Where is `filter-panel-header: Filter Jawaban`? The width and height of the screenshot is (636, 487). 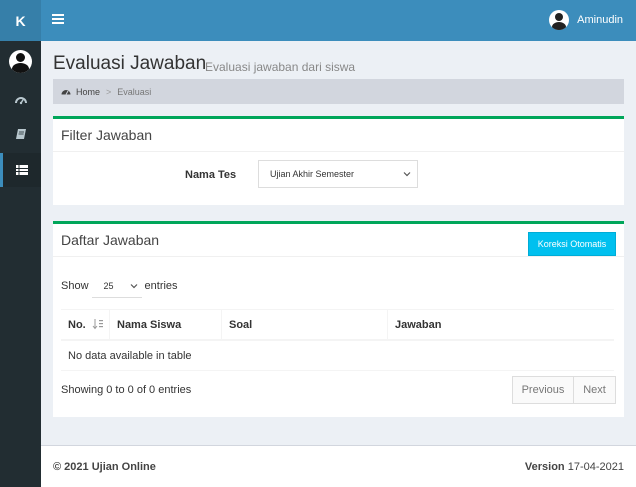
filter-panel-header: Filter Jawaban is located at coordinates (338, 135).